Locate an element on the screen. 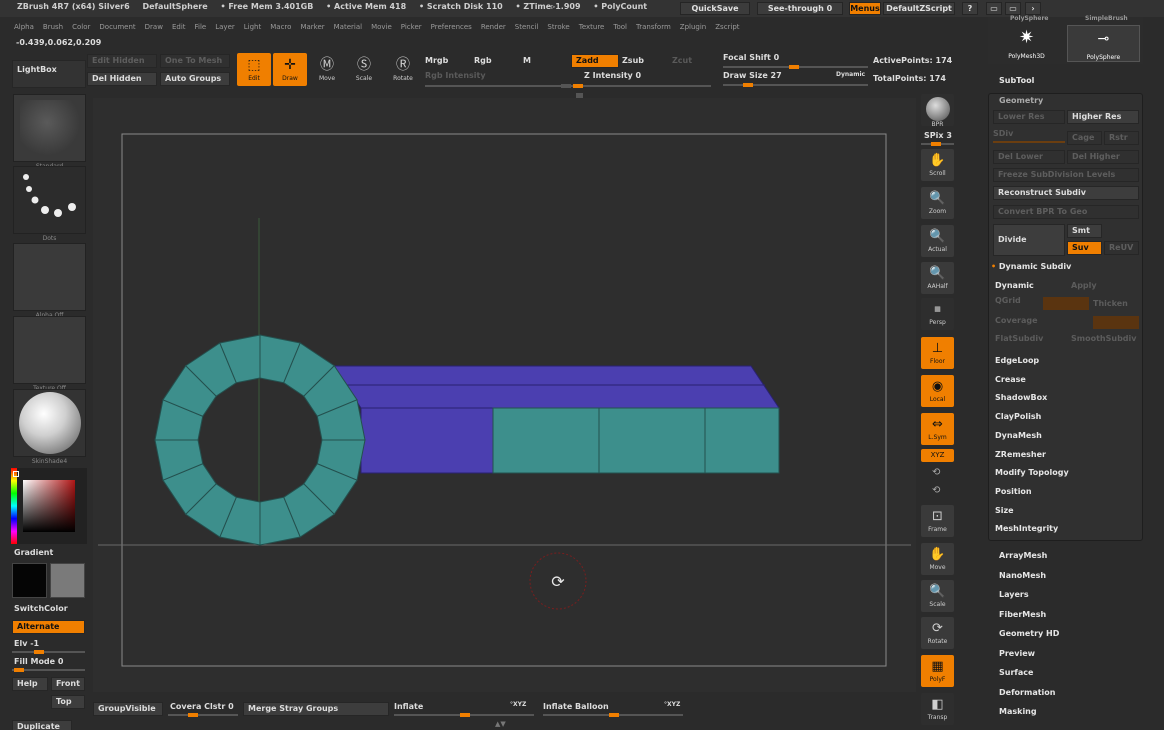 The height and width of the screenshot is (730, 1164). divide-button: Divide is located at coordinates (1029, 240).